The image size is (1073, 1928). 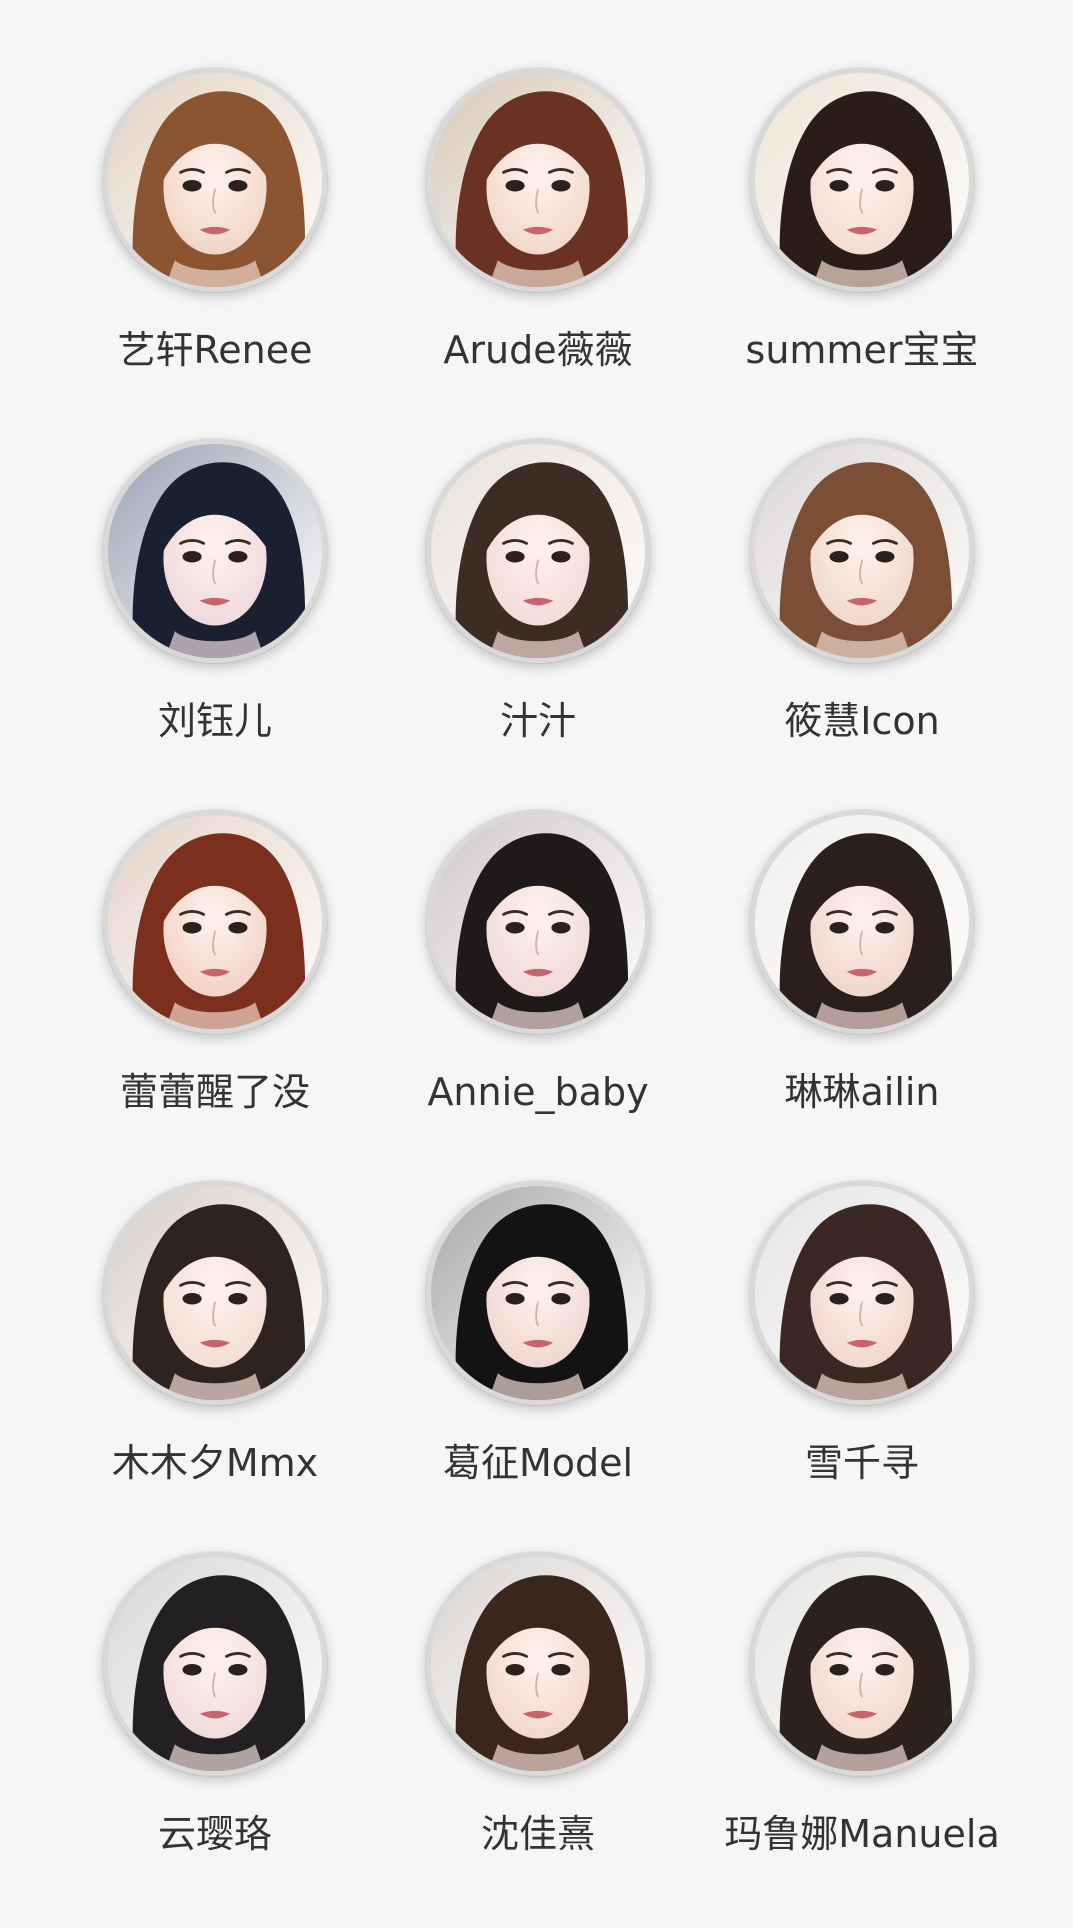 What do you see at coordinates (861, 1834) in the screenshot?
I see `profile-name: 玛鲁娜Manuela` at bounding box center [861, 1834].